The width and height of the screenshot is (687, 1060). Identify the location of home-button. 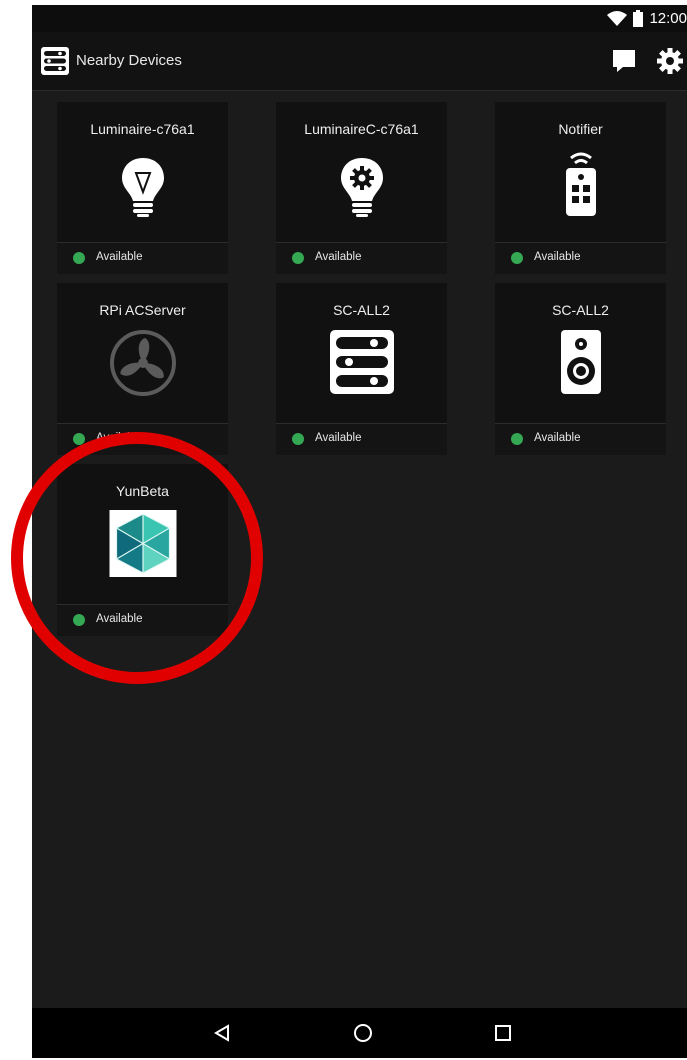
(363, 1033).